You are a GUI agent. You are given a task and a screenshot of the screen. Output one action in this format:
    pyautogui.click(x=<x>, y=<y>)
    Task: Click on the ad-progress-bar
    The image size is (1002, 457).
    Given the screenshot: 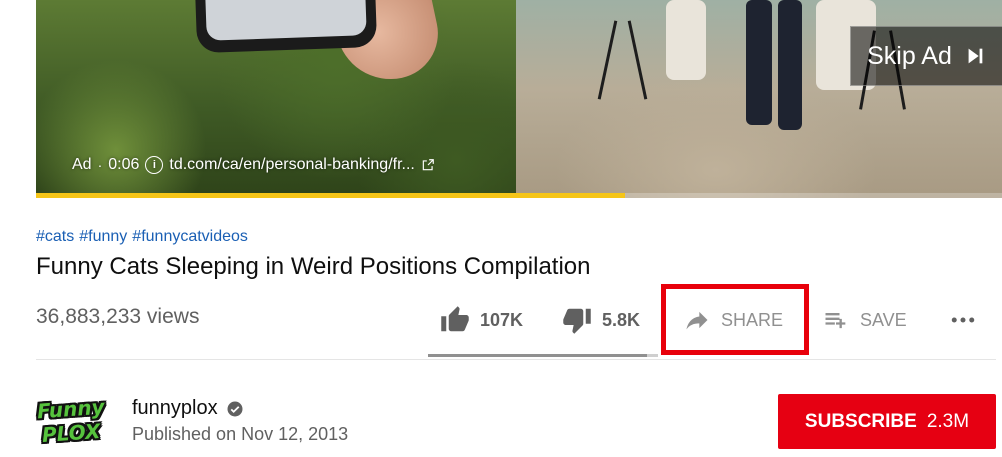 What is the action you would take?
    pyautogui.click(x=519, y=195)
    